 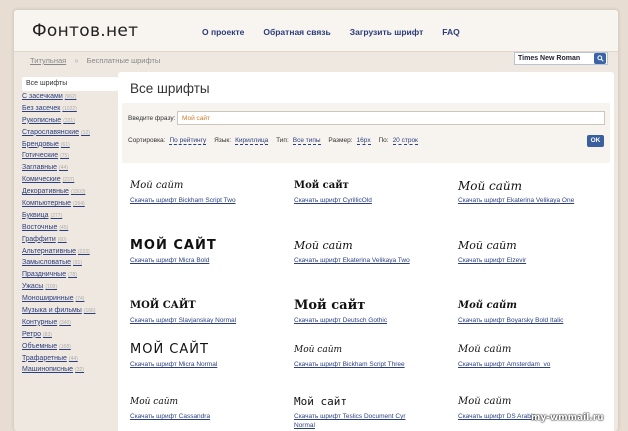 I want to click on sidebar-item-label: Граффити, so click(x=39, y=239).